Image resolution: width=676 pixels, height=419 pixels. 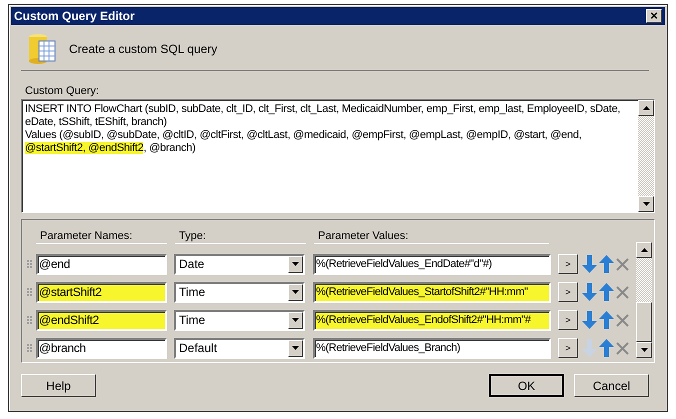 I want to click on parameter-name-field: @endShift2, so click(x=101, y=320).